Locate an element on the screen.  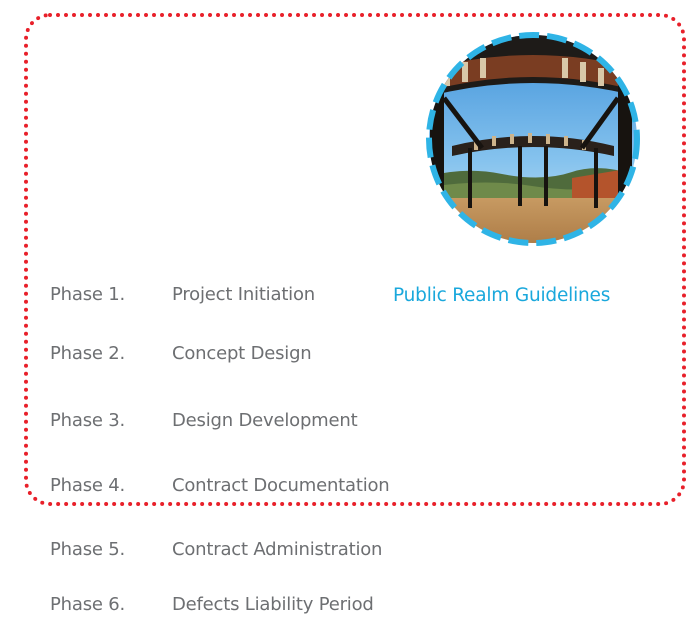
phase-number: Phase 1. is located at coordinates (88, 294).